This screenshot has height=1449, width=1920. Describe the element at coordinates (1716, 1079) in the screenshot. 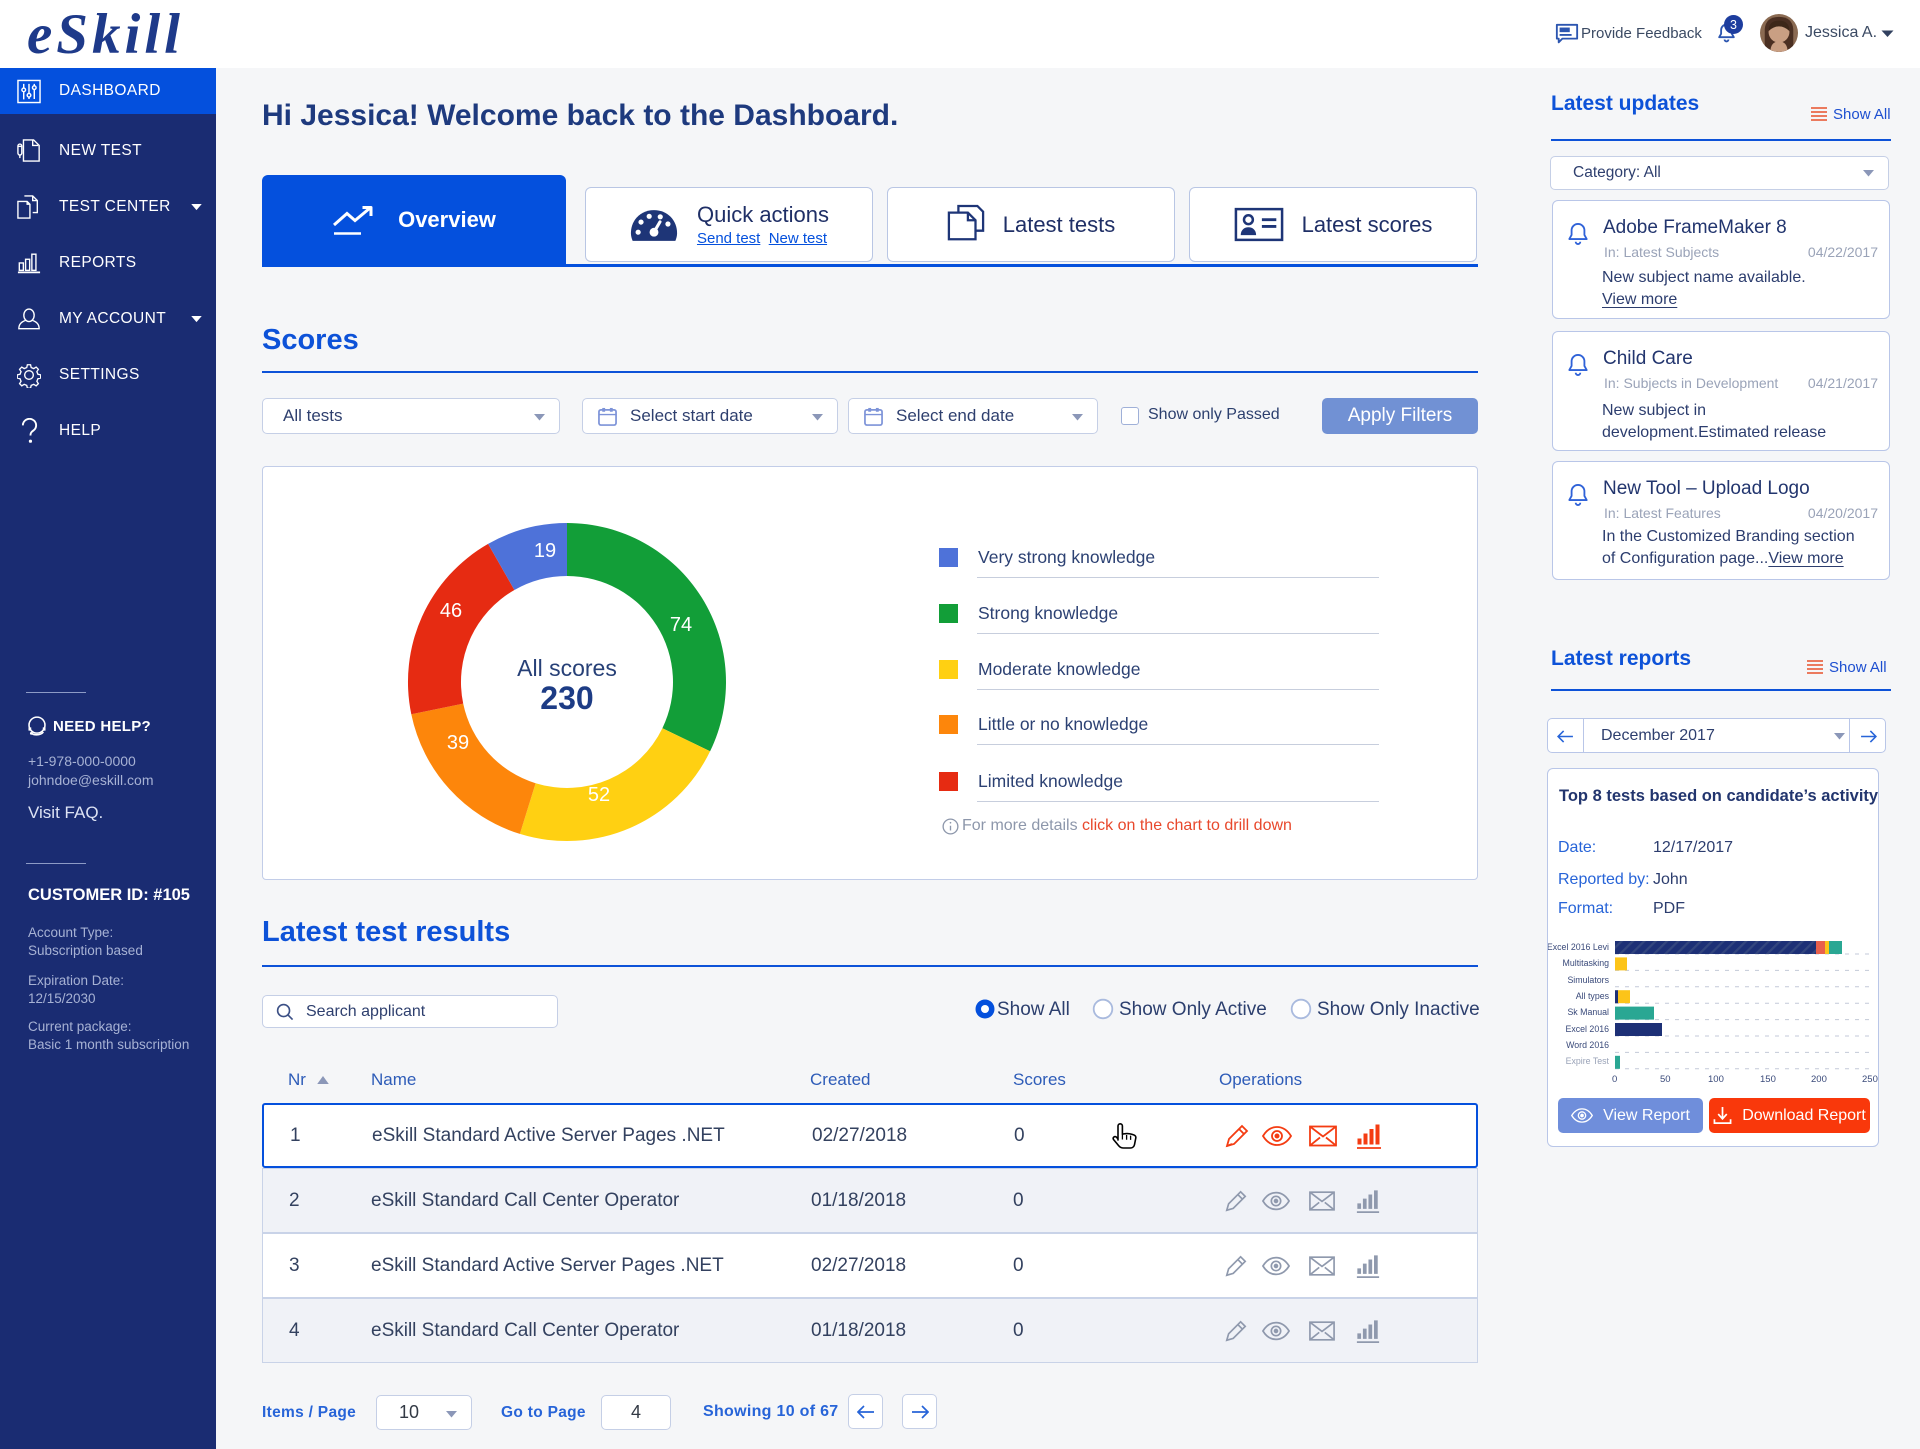

I see `svg-text: 100` at that location.